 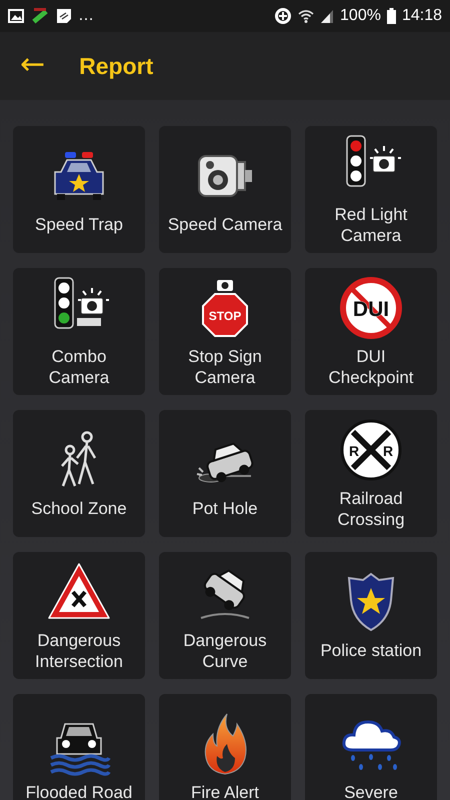 I want to click on report-option: STOP Stop Sign Camera, so click(x=225, y=331).